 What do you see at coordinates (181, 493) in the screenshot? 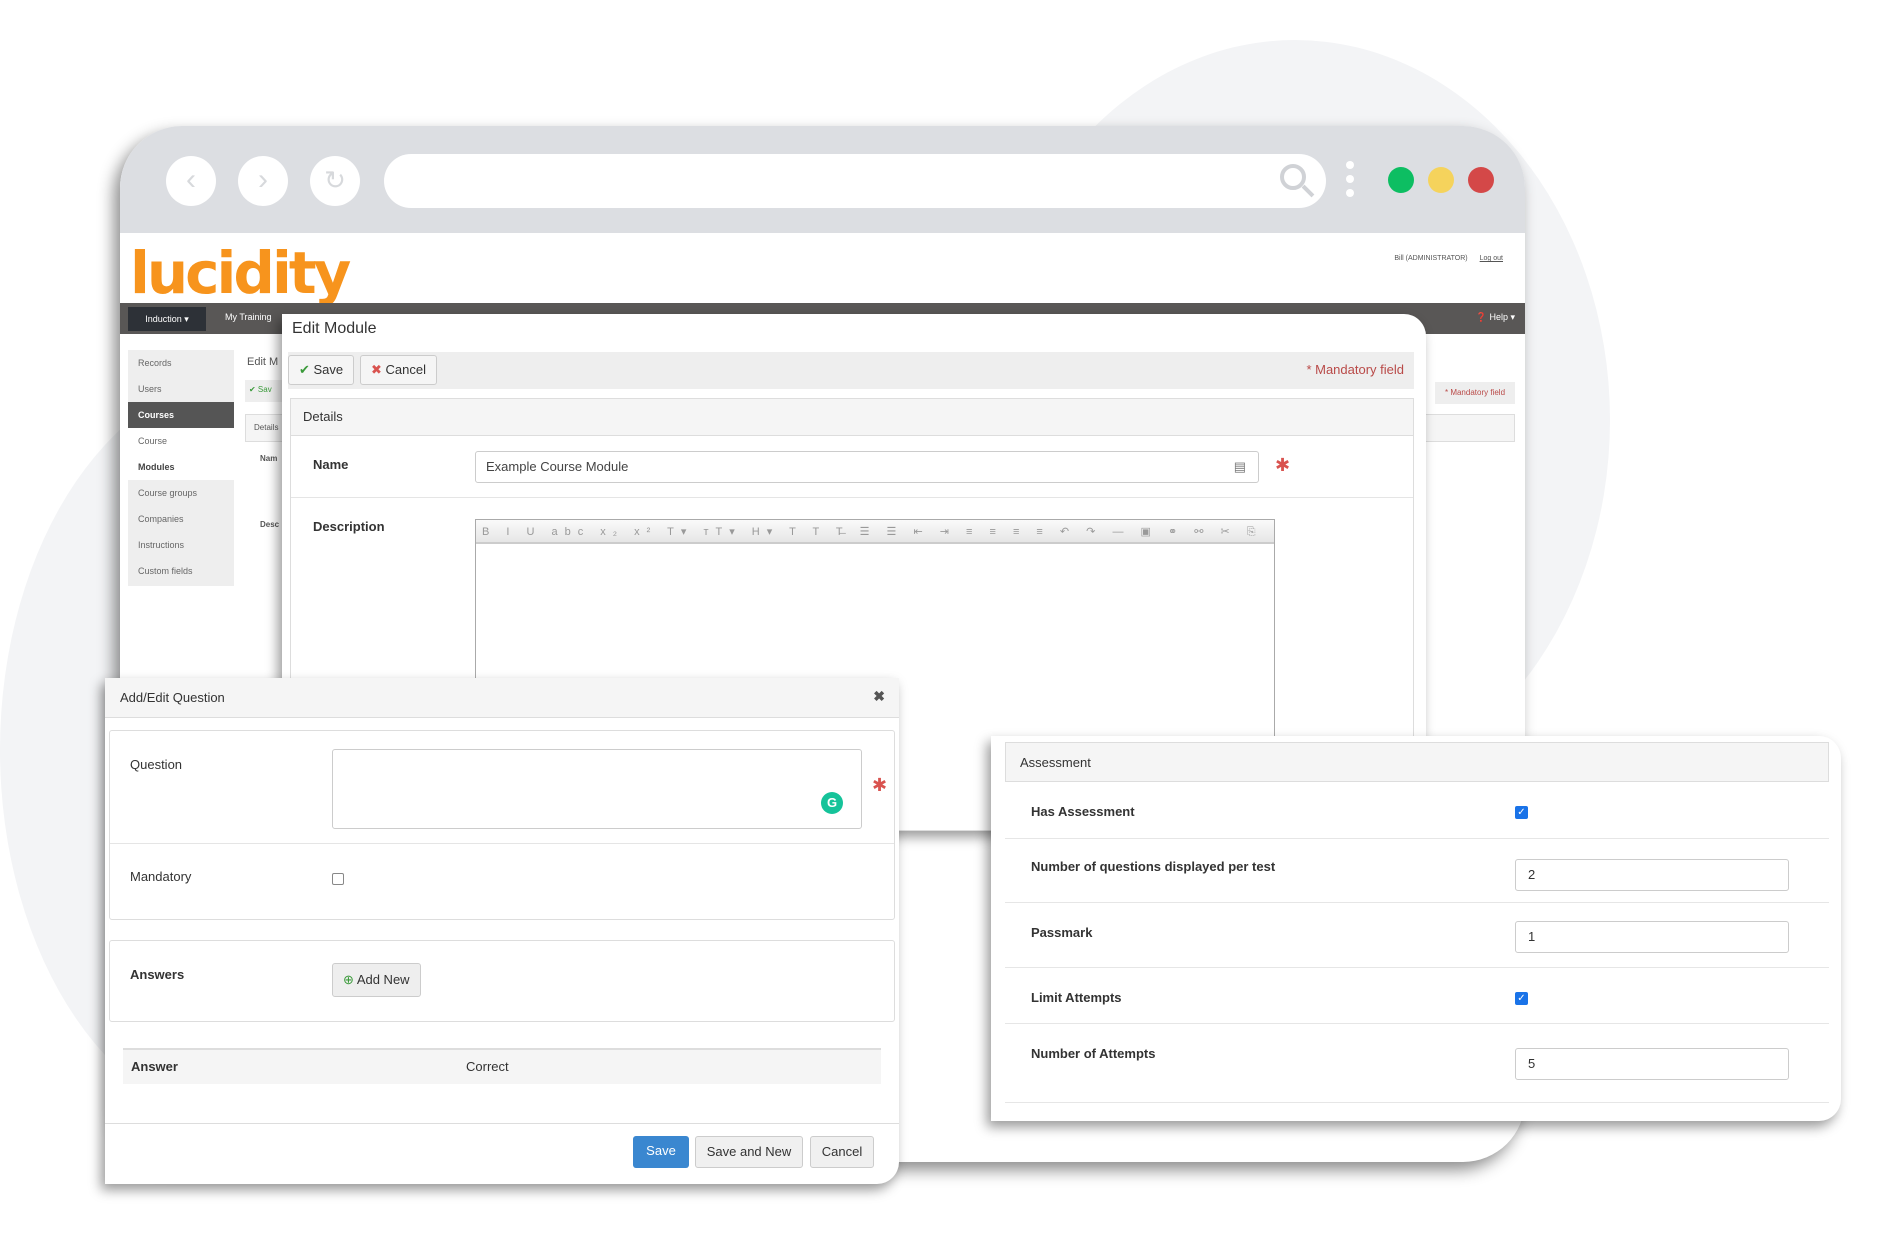
I see `sidebar-item-course-groups: Course groups` at bounding box center [181, 493].